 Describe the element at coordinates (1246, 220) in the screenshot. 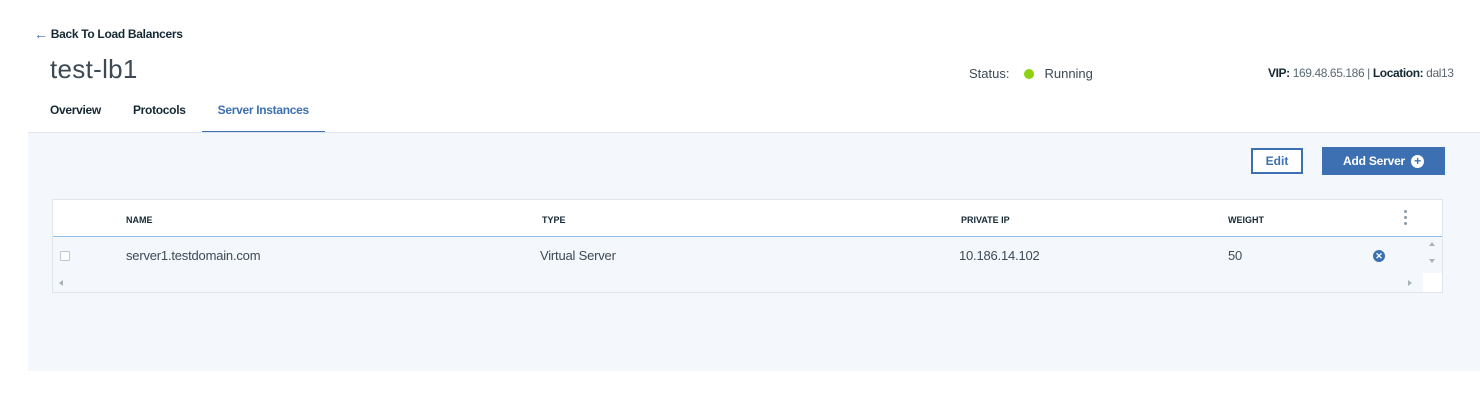

I see `column-header-weight: WEIGHT` at that location.